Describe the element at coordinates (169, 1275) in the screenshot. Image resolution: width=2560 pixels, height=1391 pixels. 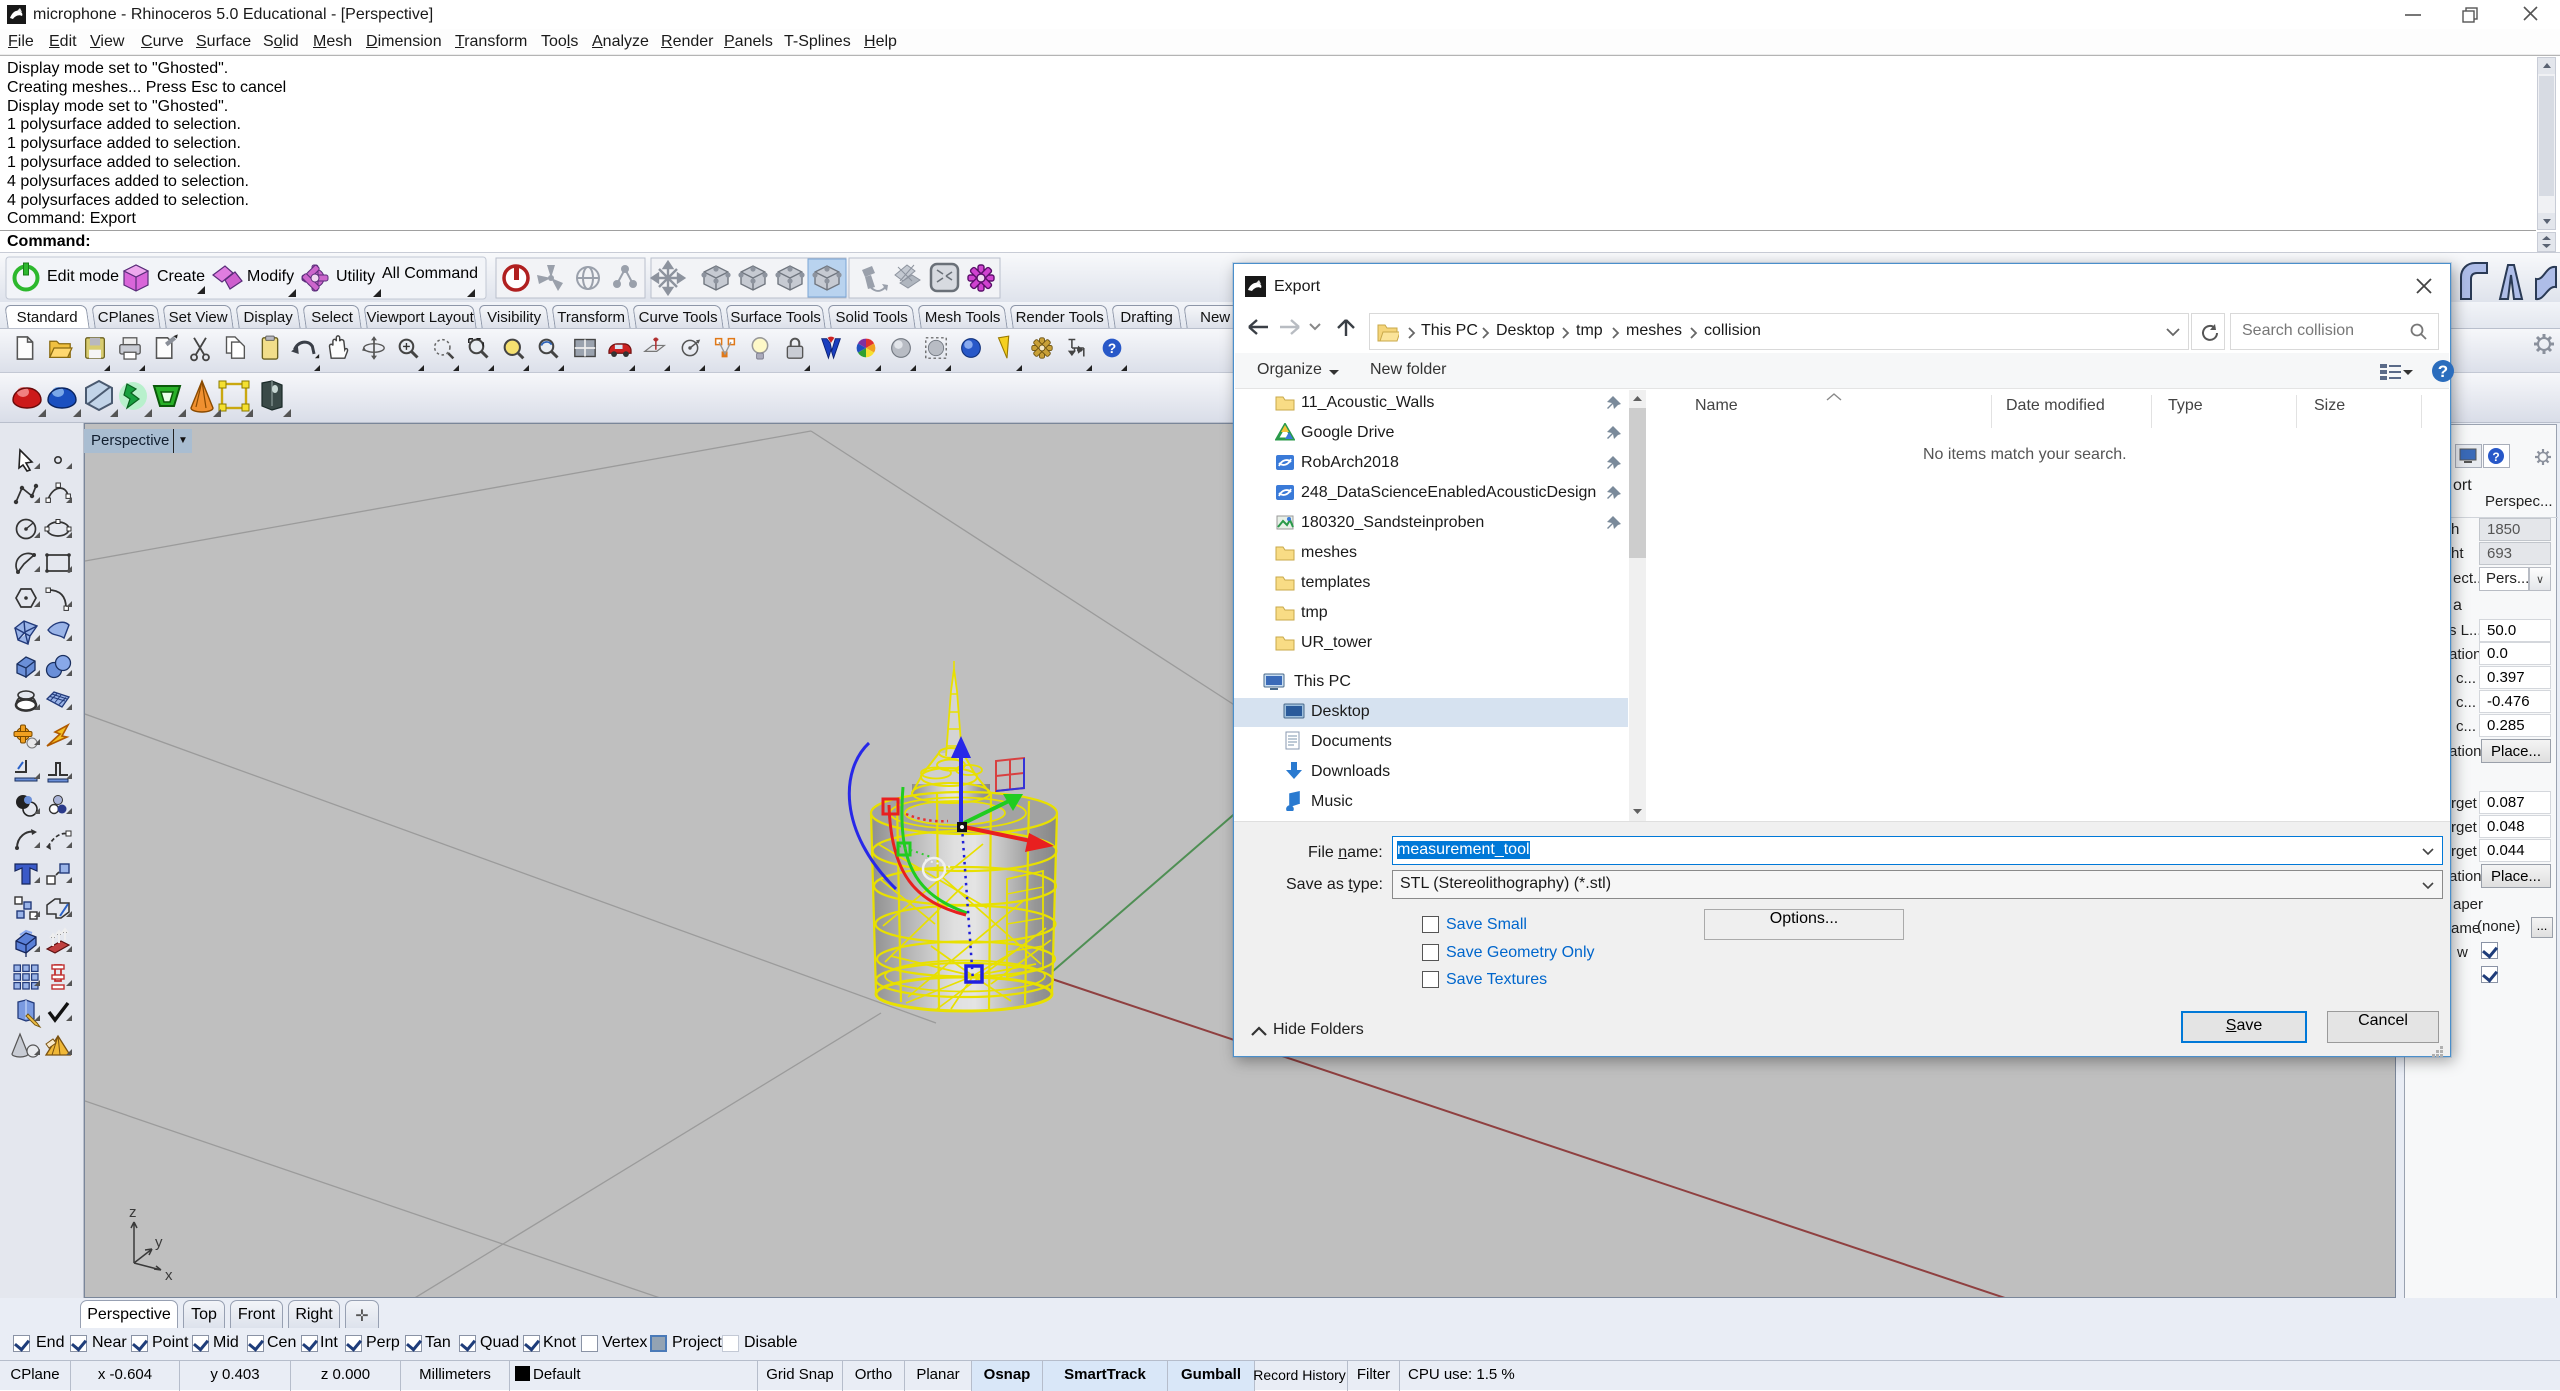
I see `svg-text: x` at that location.